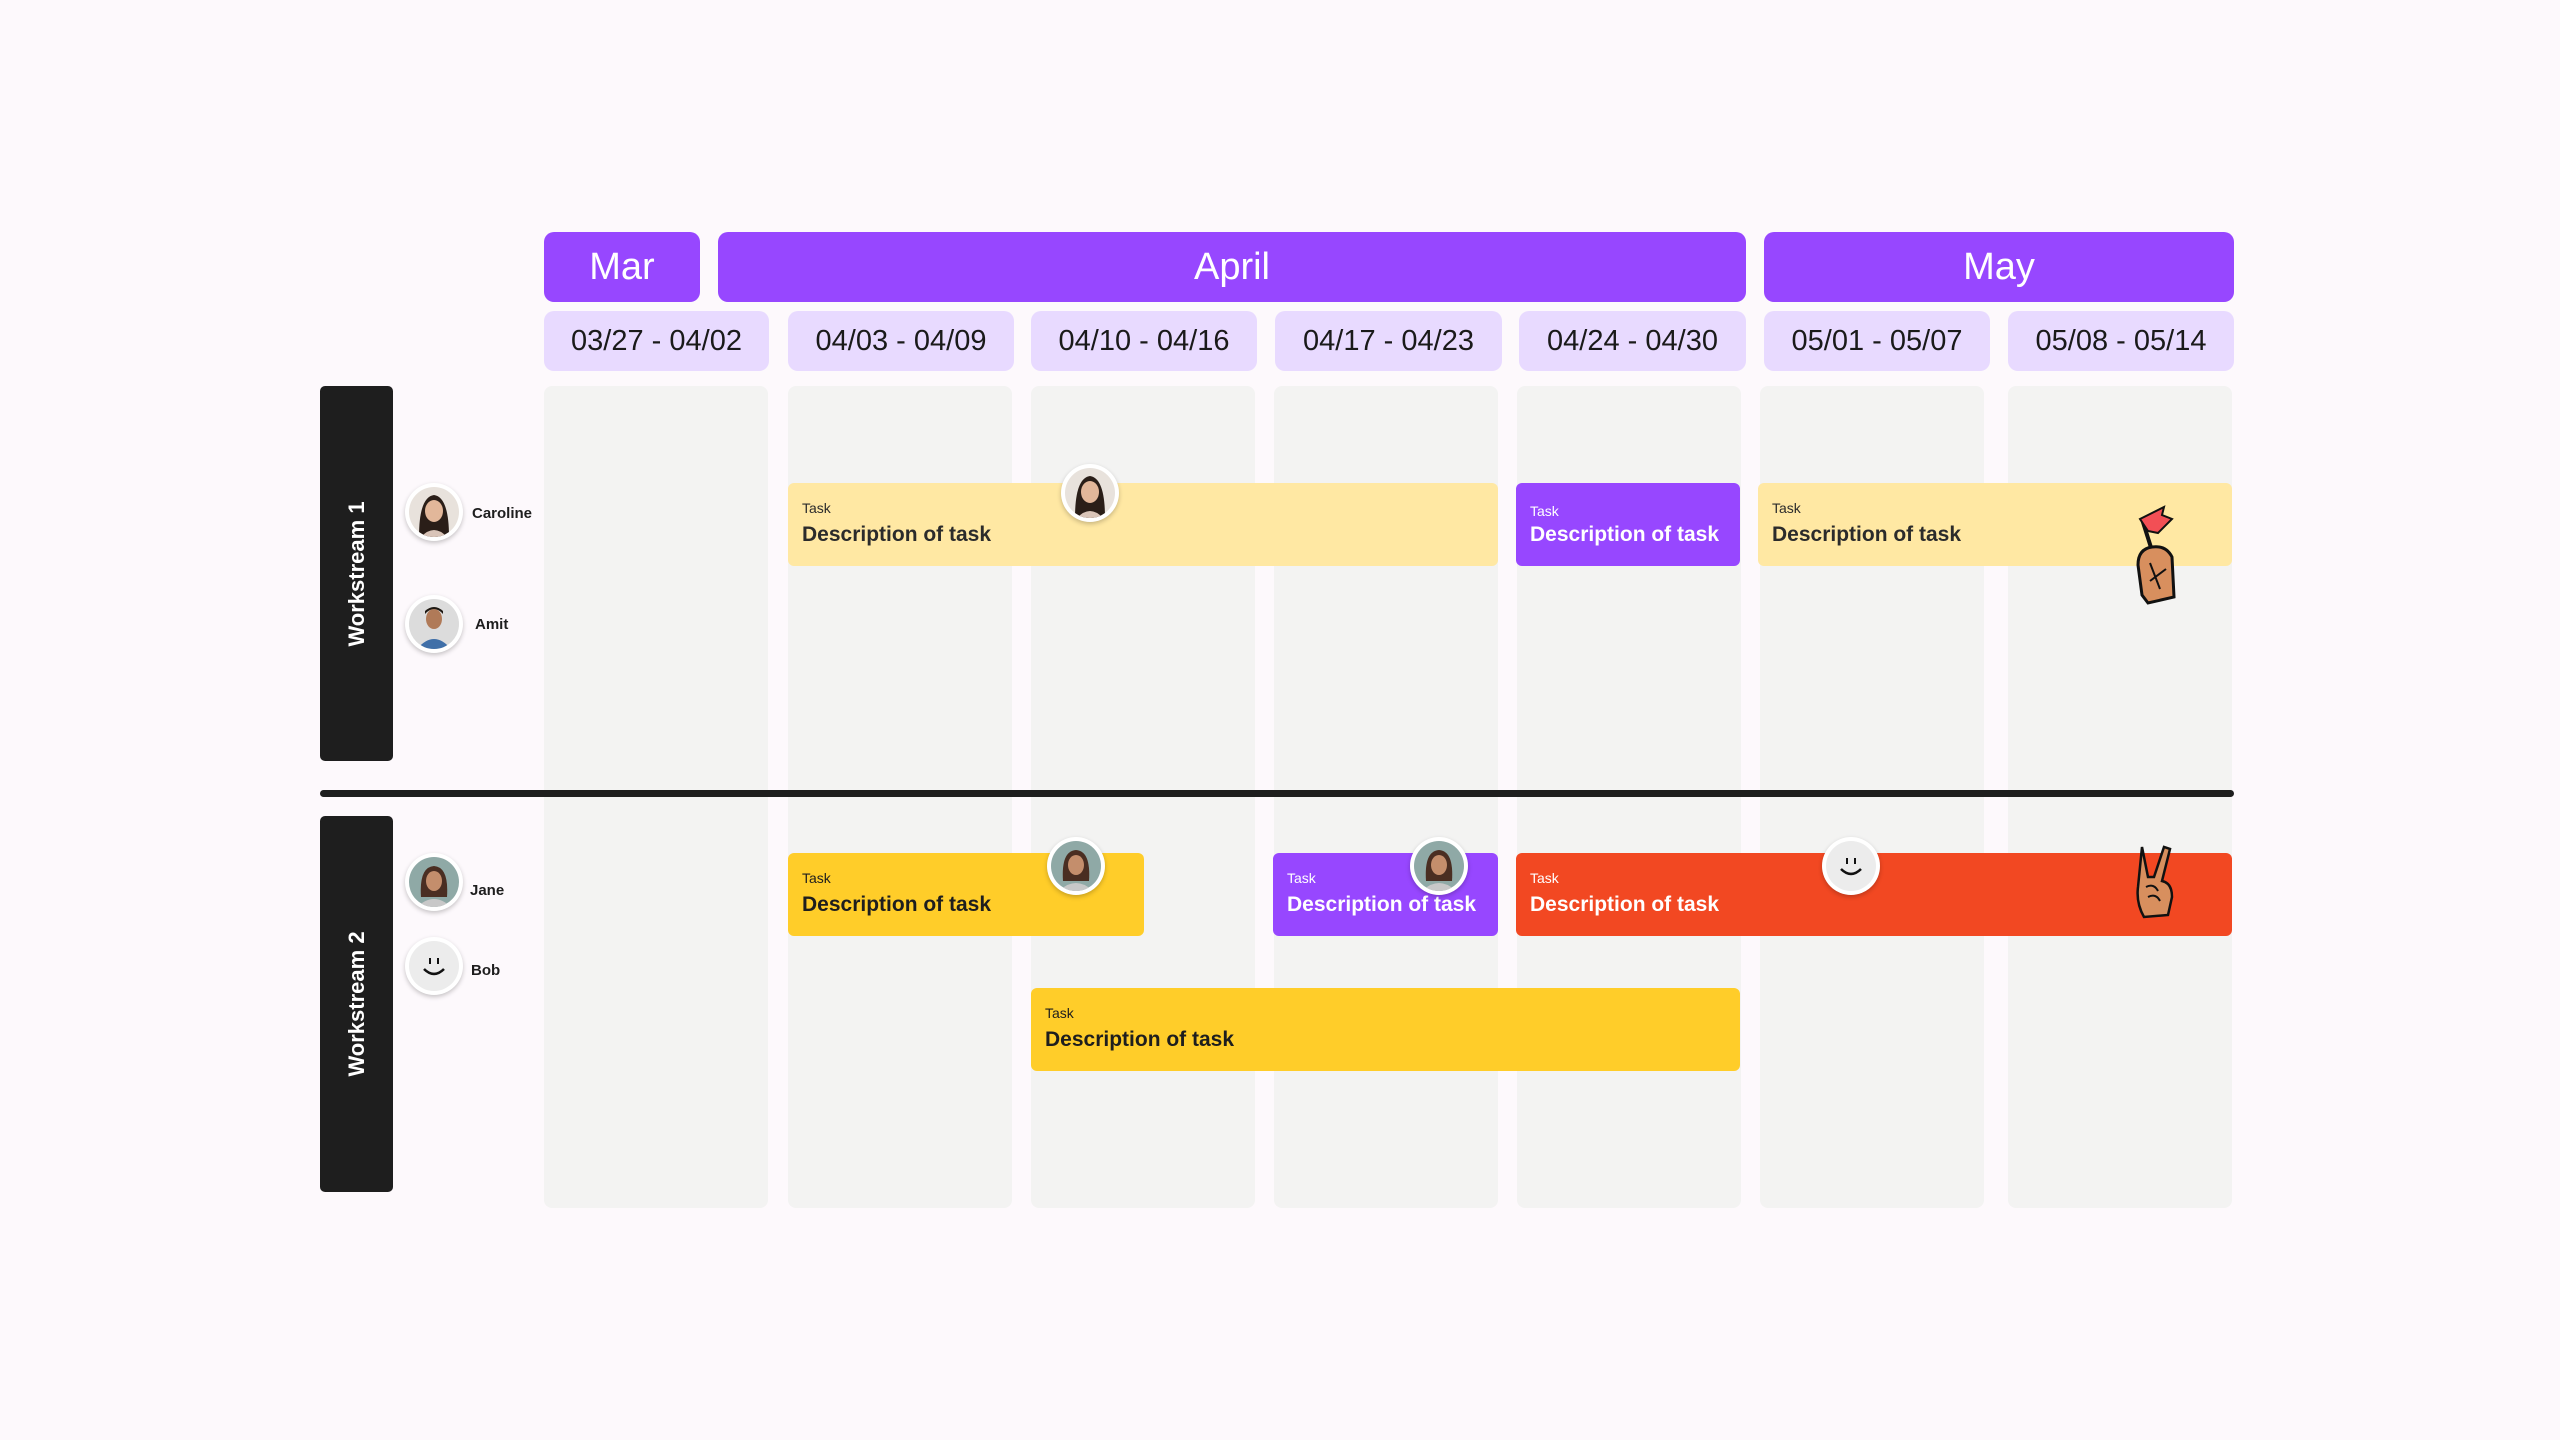  What do you see at coordinates (2156, 558) in the screenshot?
I see `hand-holding-flag-icon` at bounding box center [2156, 558].